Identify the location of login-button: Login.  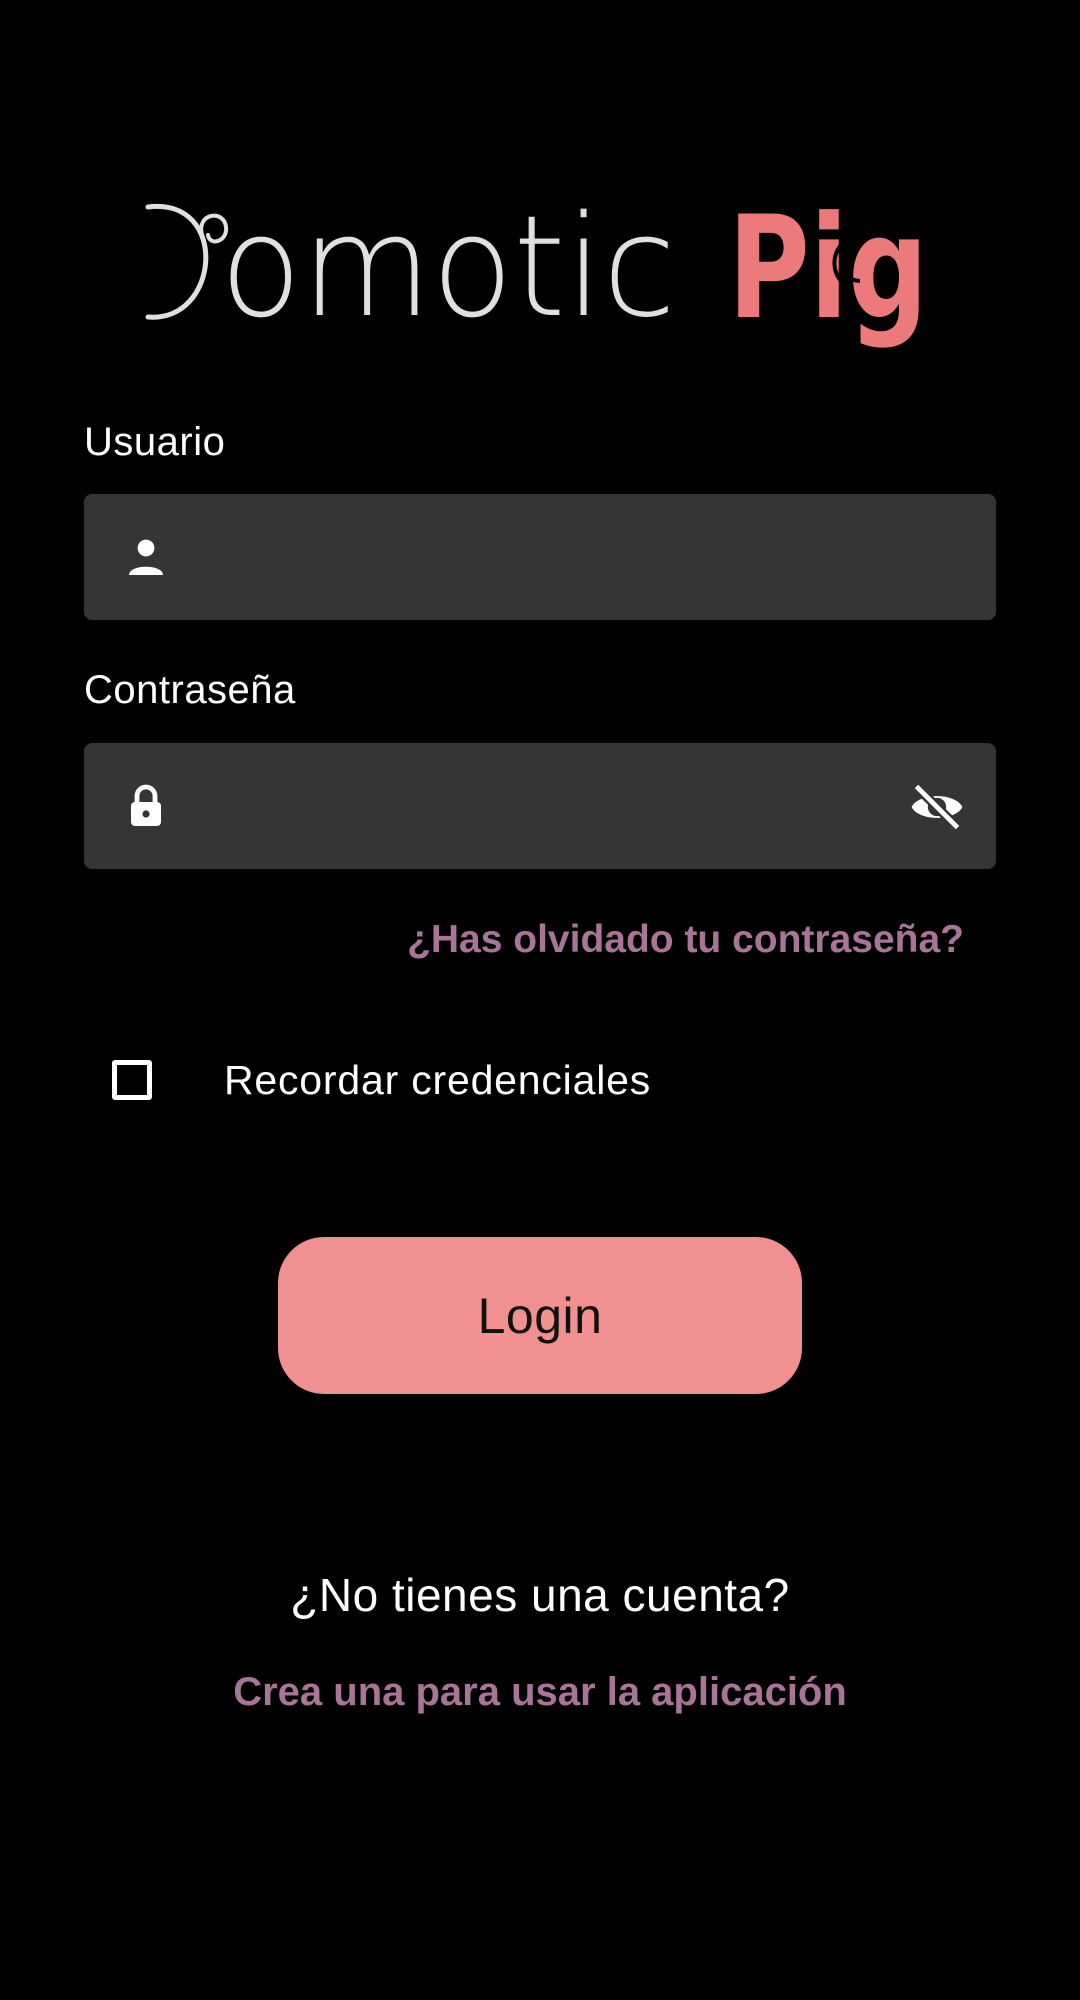
(540, 1315).